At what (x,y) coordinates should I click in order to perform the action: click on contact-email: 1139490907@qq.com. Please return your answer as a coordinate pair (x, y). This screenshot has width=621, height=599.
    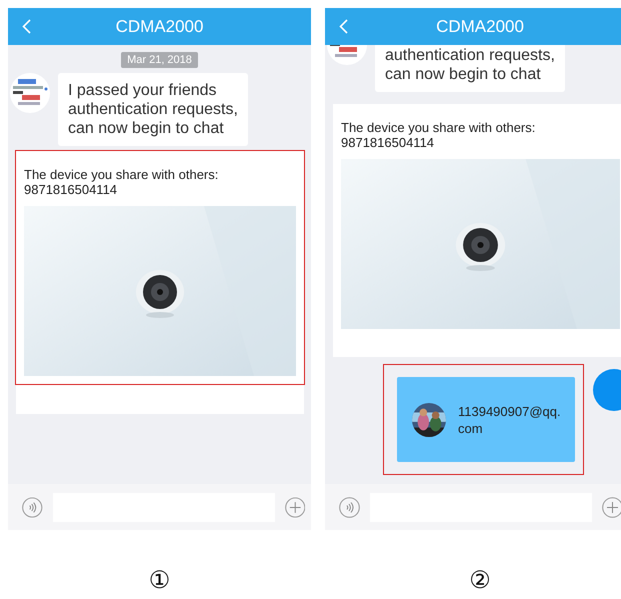
    Looking at the image, I should click on (510, 419).